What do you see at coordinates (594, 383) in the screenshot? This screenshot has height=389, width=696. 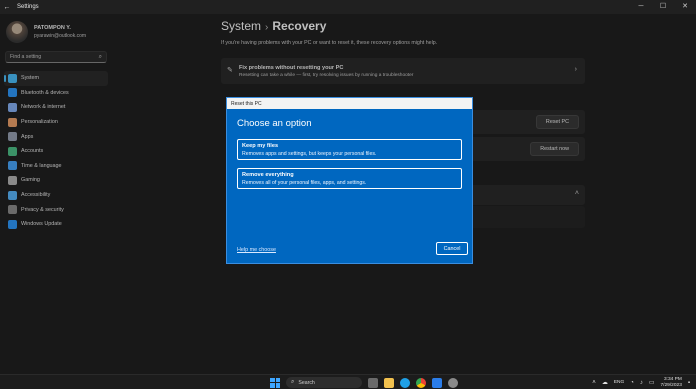 I see `chevron-up-icon: ˄` at bounding box center [594, 383].